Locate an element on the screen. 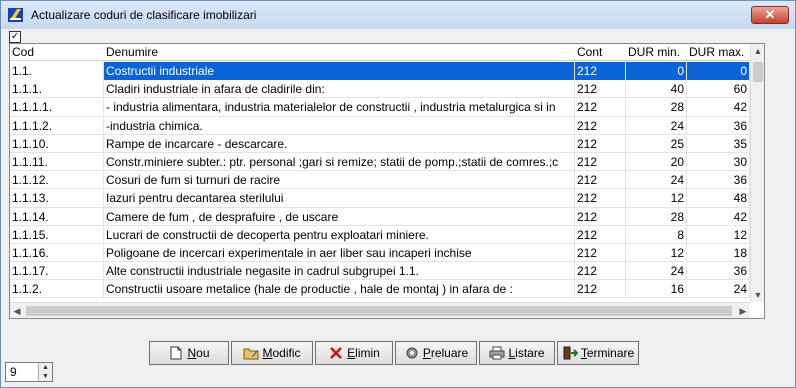 The image size is (796, 388). nou-label: ou is located at coordinates (203, 353).